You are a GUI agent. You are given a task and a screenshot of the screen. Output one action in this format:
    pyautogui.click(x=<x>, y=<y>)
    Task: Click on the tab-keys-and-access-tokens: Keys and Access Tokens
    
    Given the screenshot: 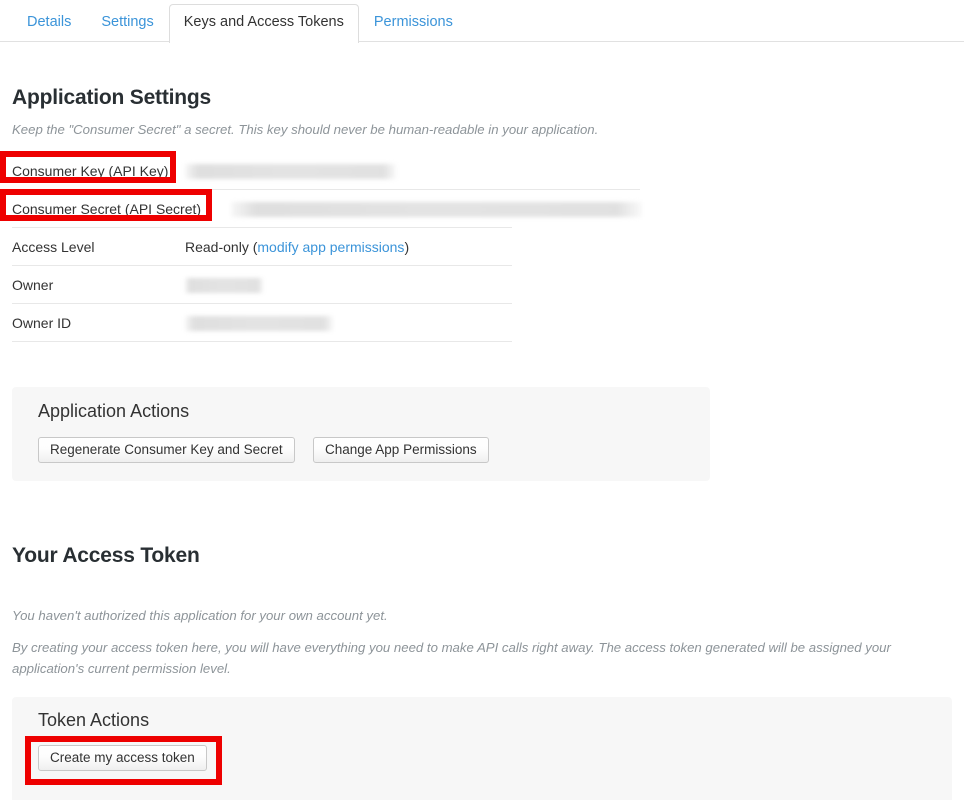 What is the action you would take?
    pyautogui.click(x=263, y=23)
    